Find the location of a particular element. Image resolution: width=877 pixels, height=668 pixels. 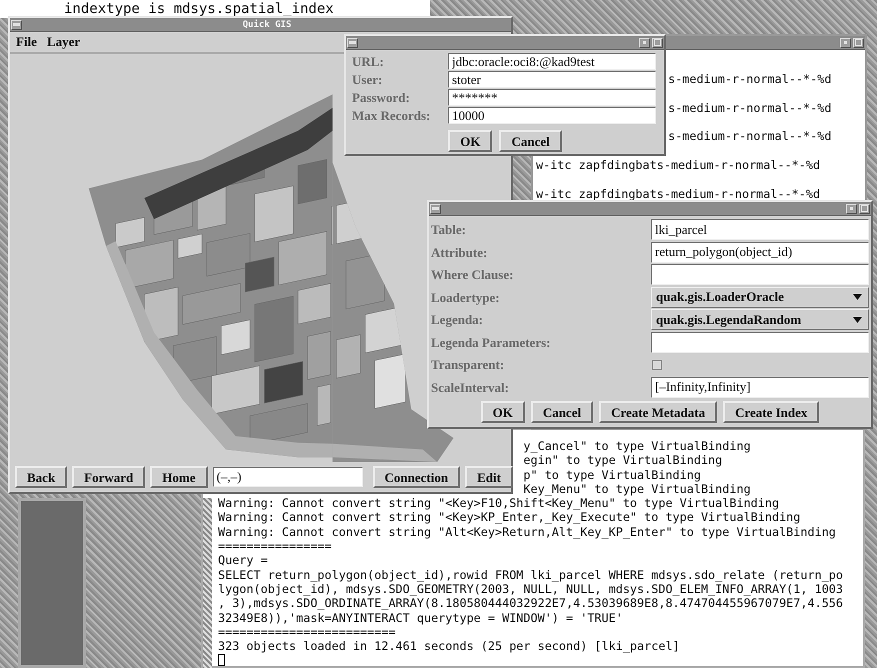

terminal-line: Warning: Cannot convert string "<Key>F10,Shift<Key_Menu" to type VirtualBinding is located at coordinates (499, 503).